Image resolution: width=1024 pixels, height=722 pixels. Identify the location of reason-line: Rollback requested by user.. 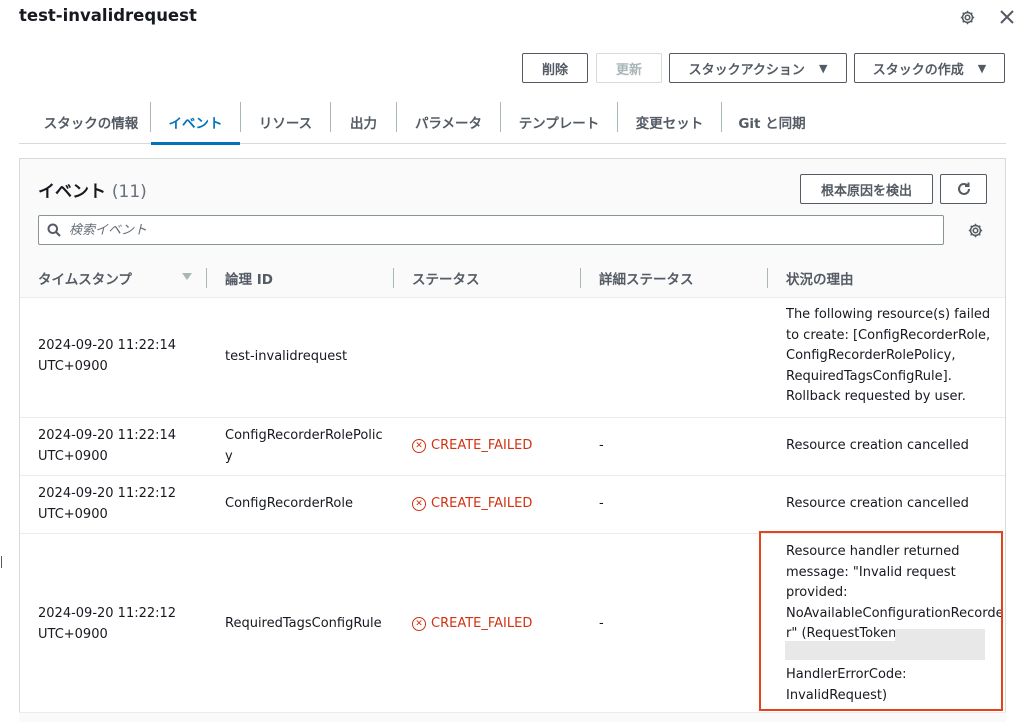
(876, 396).